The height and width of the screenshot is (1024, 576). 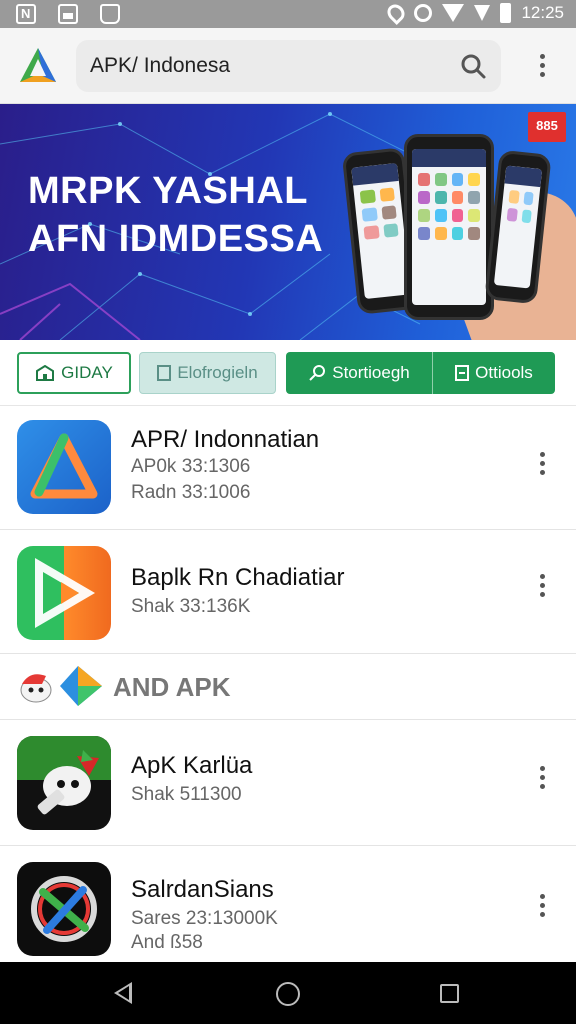 I want to click on app-meta-line1: Shak 511300, so click(x=186, y=794).